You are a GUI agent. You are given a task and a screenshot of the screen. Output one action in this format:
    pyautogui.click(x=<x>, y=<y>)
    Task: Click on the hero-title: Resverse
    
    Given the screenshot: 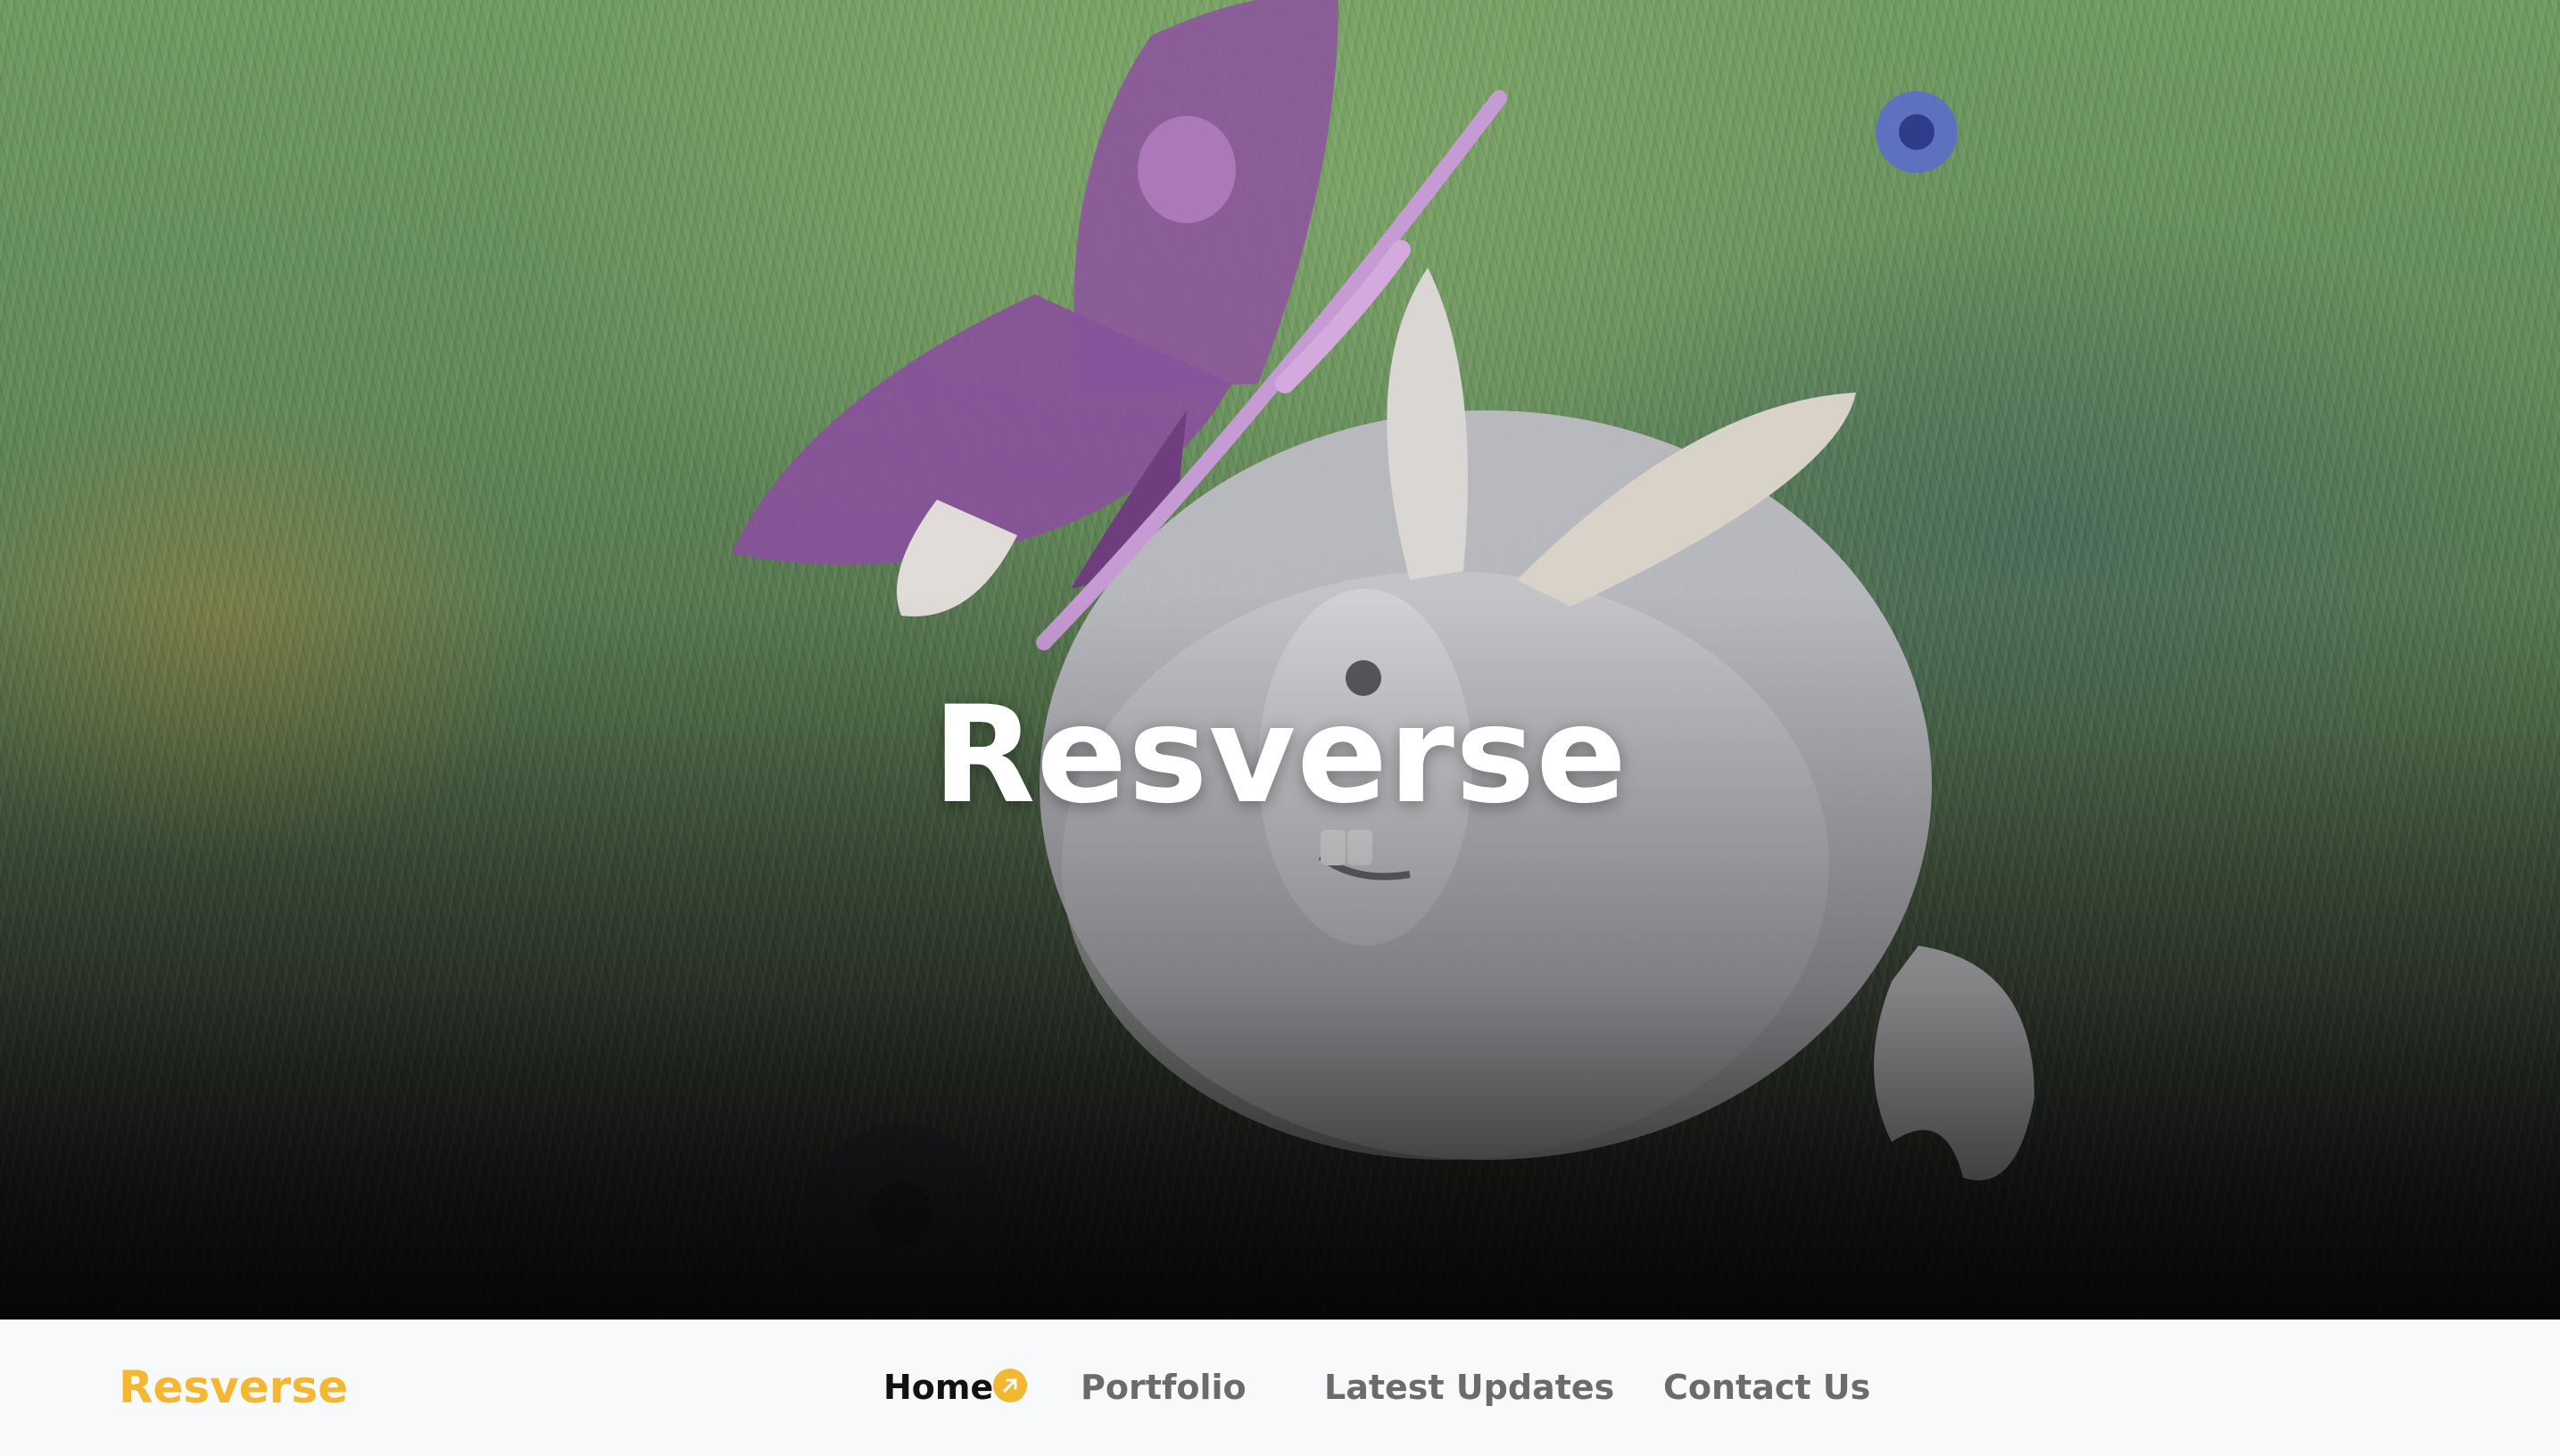 What is the action you would take?
    pyautogui.click(x=1280, y=756)
    